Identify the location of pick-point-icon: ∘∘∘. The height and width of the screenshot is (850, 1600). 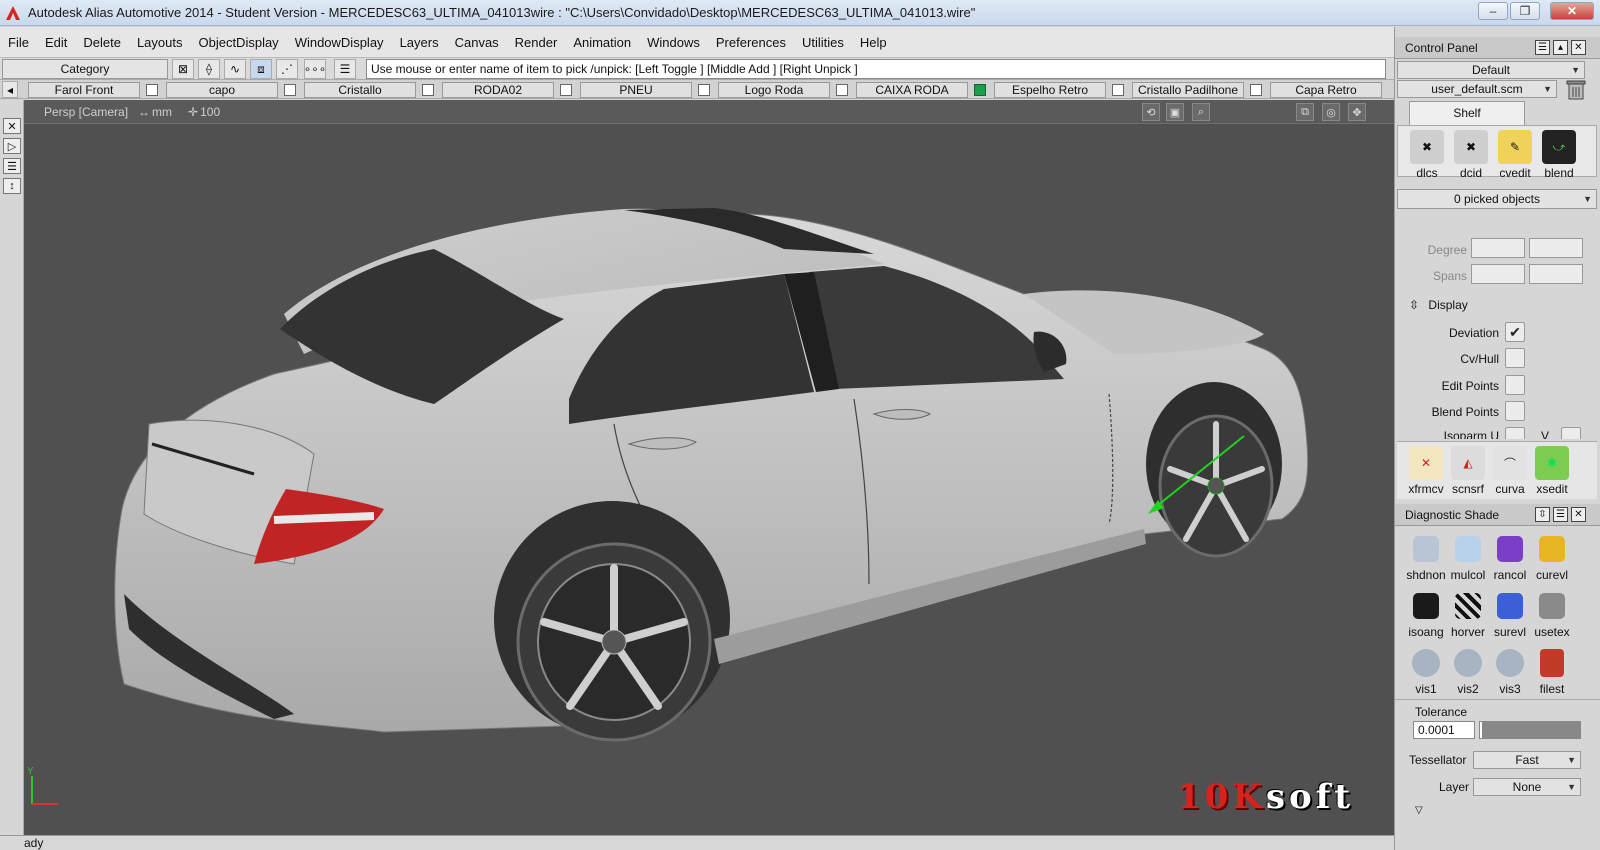
(315, 69).